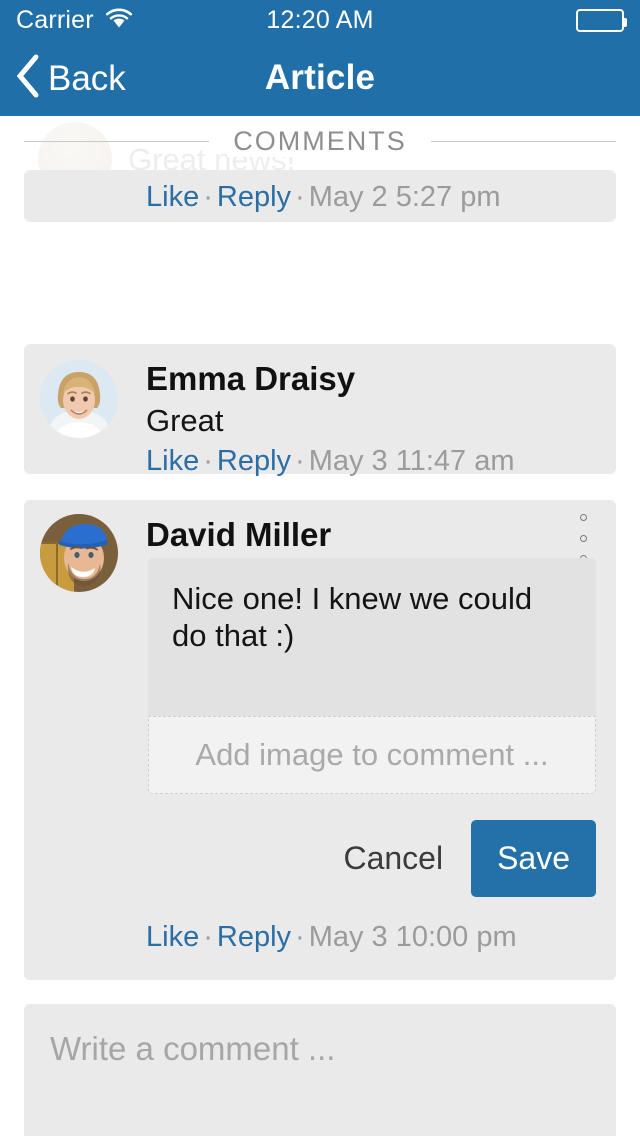 Image resolution: width=640 pixels, height=1136 pixels. What do you see at coordinates (404, 197) in the screenshot?
I see `comment-timestamp: May 2 5:27 pm` at bounding box center [404, 197].